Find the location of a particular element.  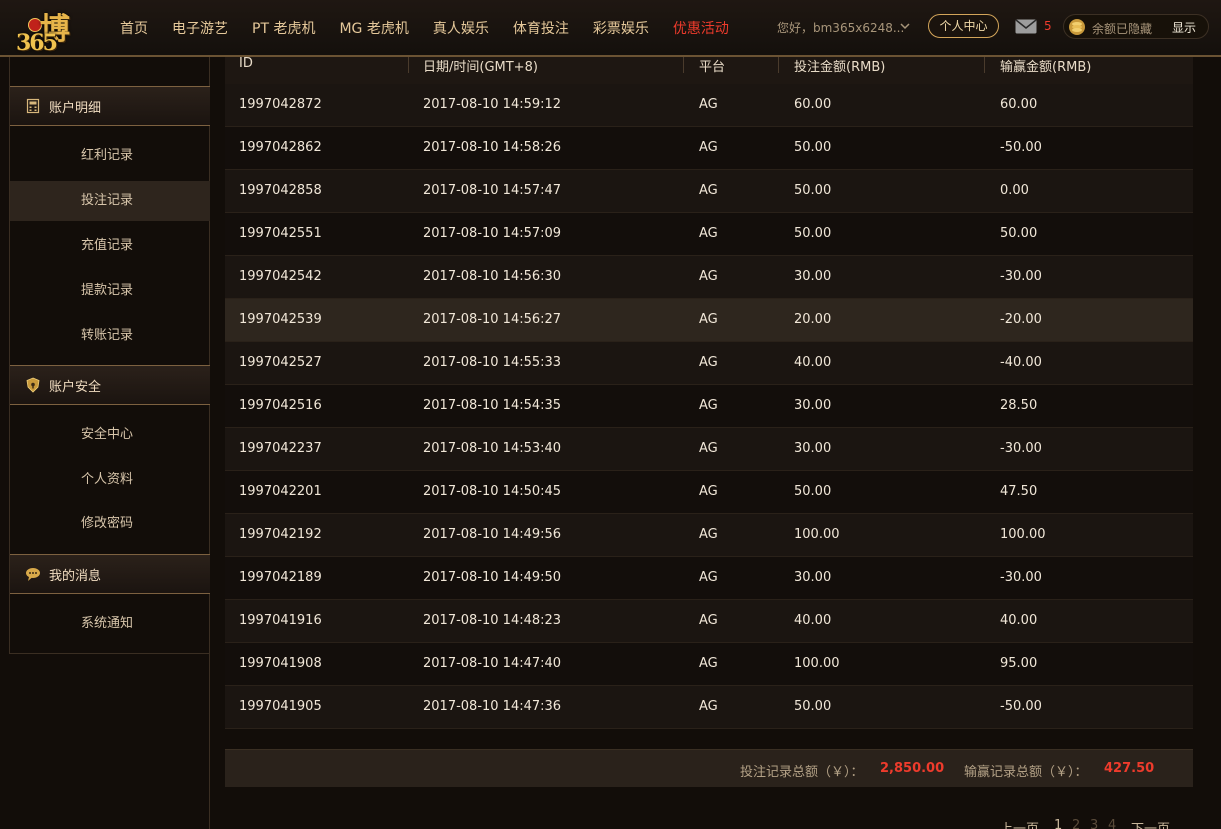

cell-datetime: 2017-08-10 14:57:09 is located at coordinates (492, 233).